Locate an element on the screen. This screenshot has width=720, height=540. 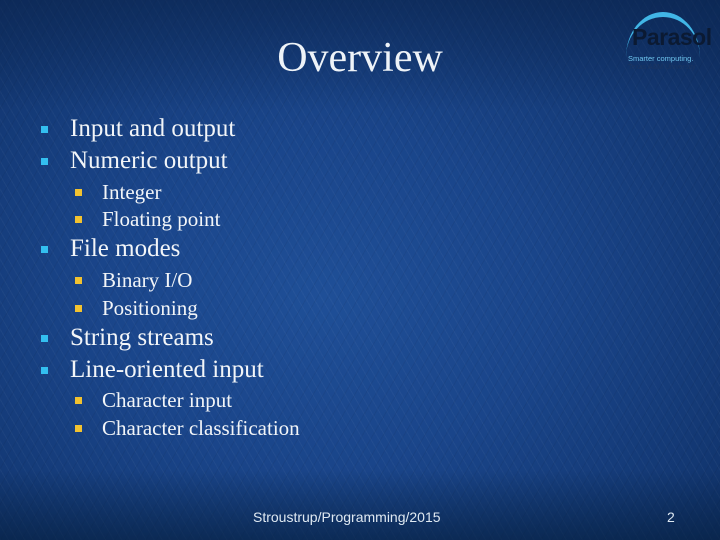
bullet-item: String streams is located at coordinates (127, 338).